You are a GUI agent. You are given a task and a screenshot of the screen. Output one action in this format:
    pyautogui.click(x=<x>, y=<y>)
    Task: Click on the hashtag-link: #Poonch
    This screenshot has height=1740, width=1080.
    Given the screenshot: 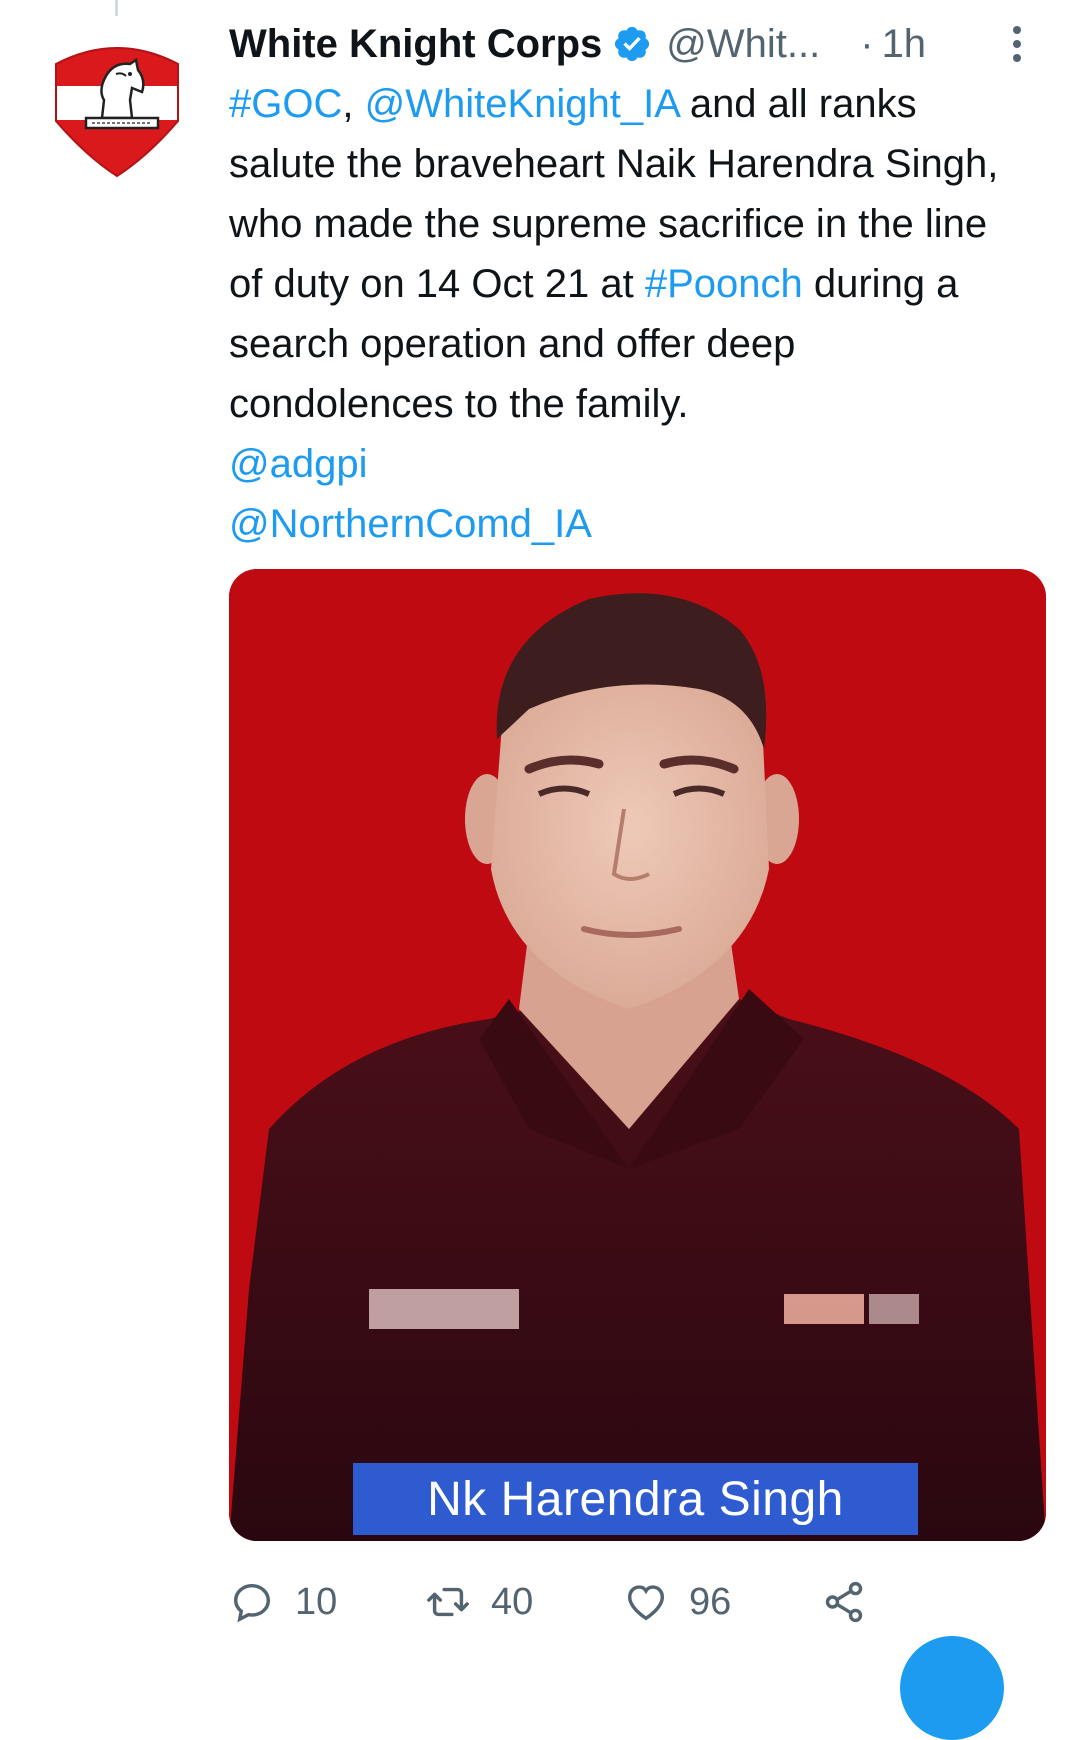 What is the action you would take?
    pyautogui.click(x=724, y=284)
    